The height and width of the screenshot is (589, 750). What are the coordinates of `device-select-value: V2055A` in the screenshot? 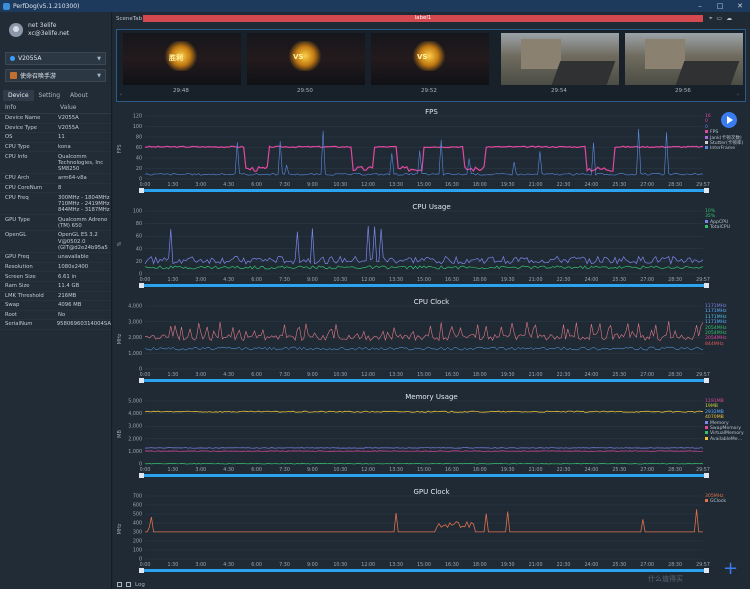 It's located at (30, 58).